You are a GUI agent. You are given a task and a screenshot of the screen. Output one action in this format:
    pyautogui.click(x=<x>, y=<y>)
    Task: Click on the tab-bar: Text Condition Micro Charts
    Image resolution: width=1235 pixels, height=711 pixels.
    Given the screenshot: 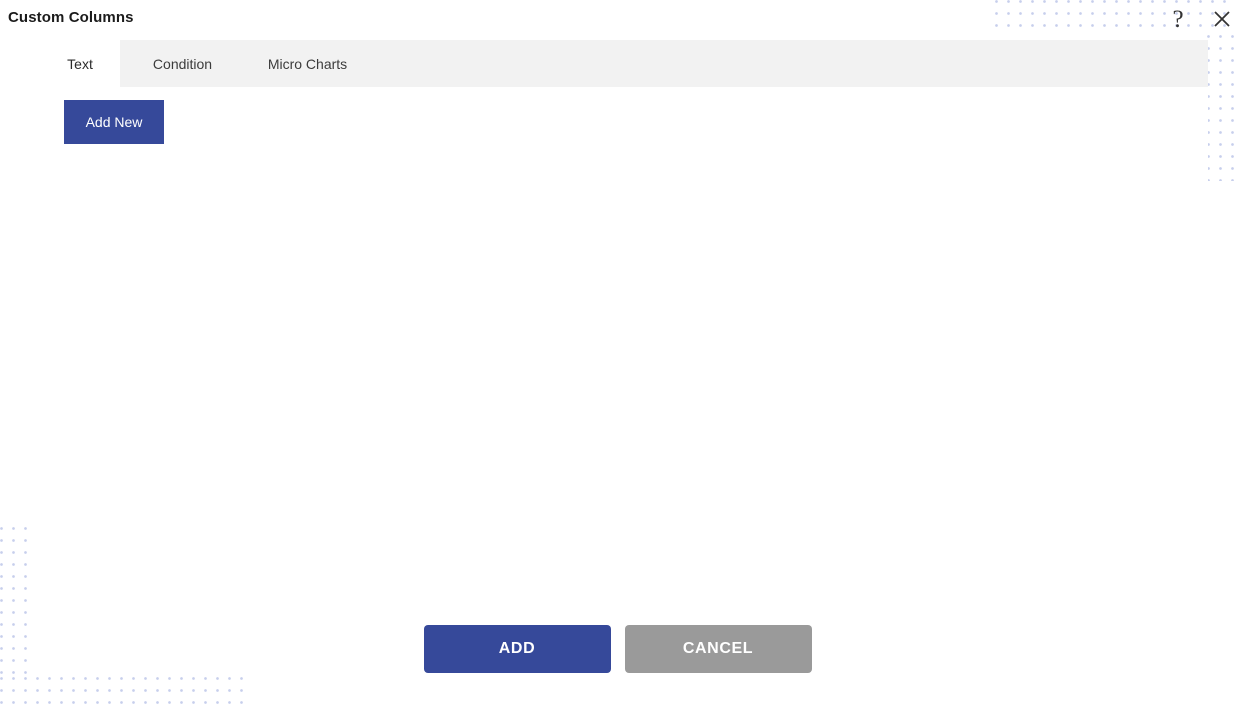 What is the action you would take?
    pyautogui.click(x=624, y=63)
    